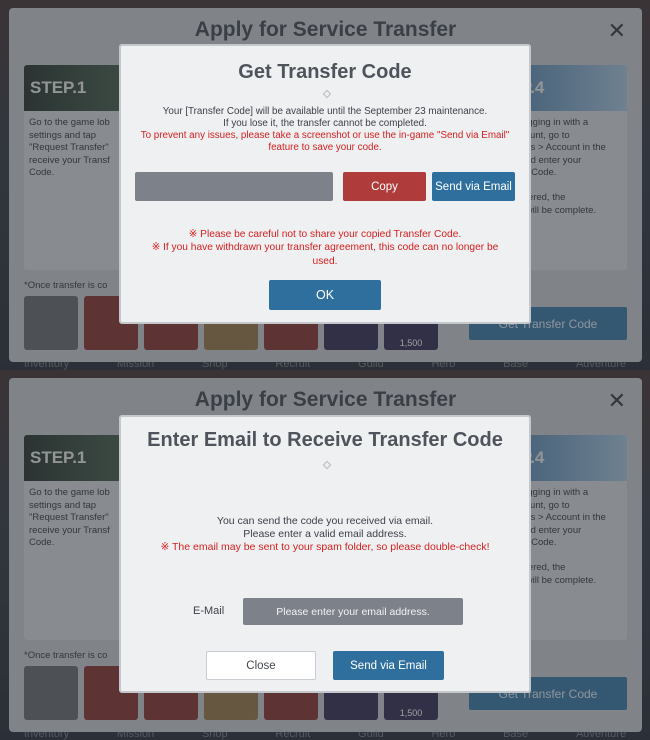 Image resolution: width=650 pixels, height=740 pixels. What do you see at coordinates (384, 186) in the screenshot?
I see `copy-button: Copy` at bounding box center [384, 186].